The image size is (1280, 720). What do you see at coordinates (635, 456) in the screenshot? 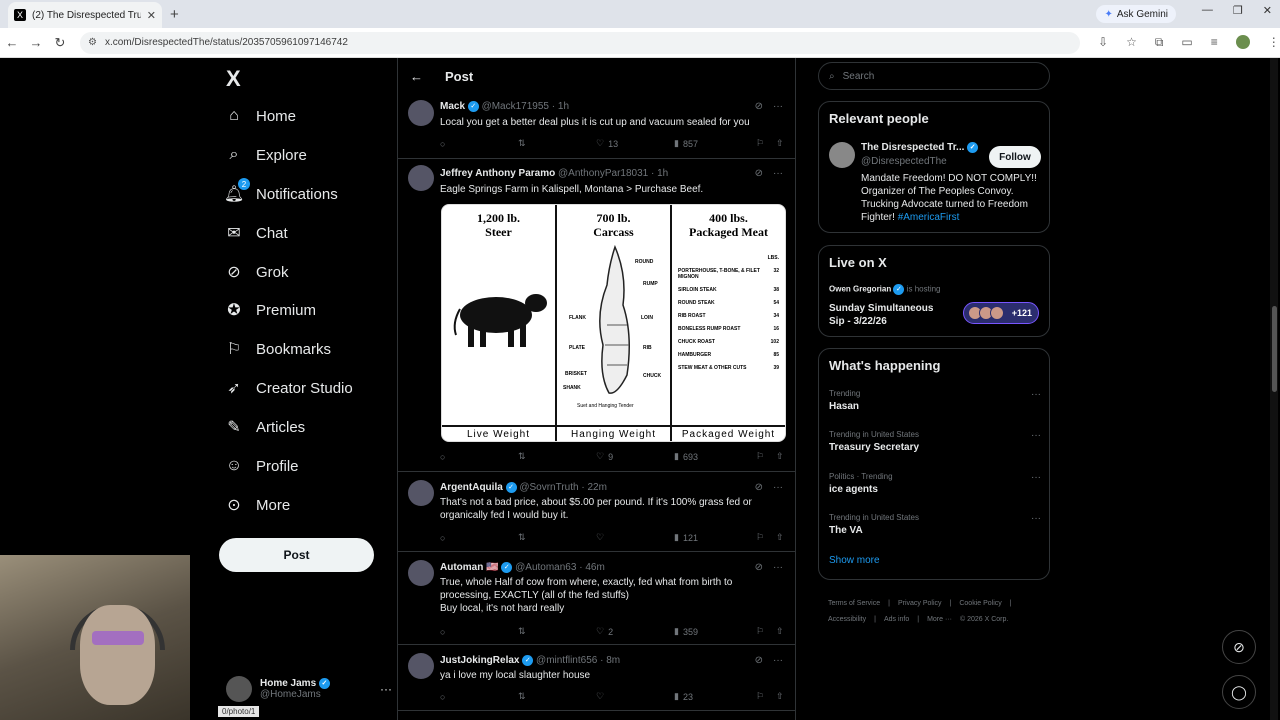
I see `like-button: ♡ 9` at bounding box center [635, 456].